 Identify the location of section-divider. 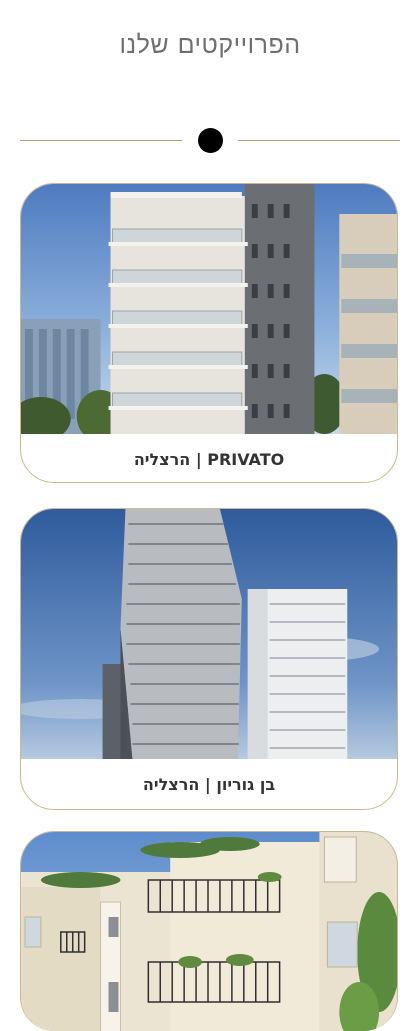
(210, 141).